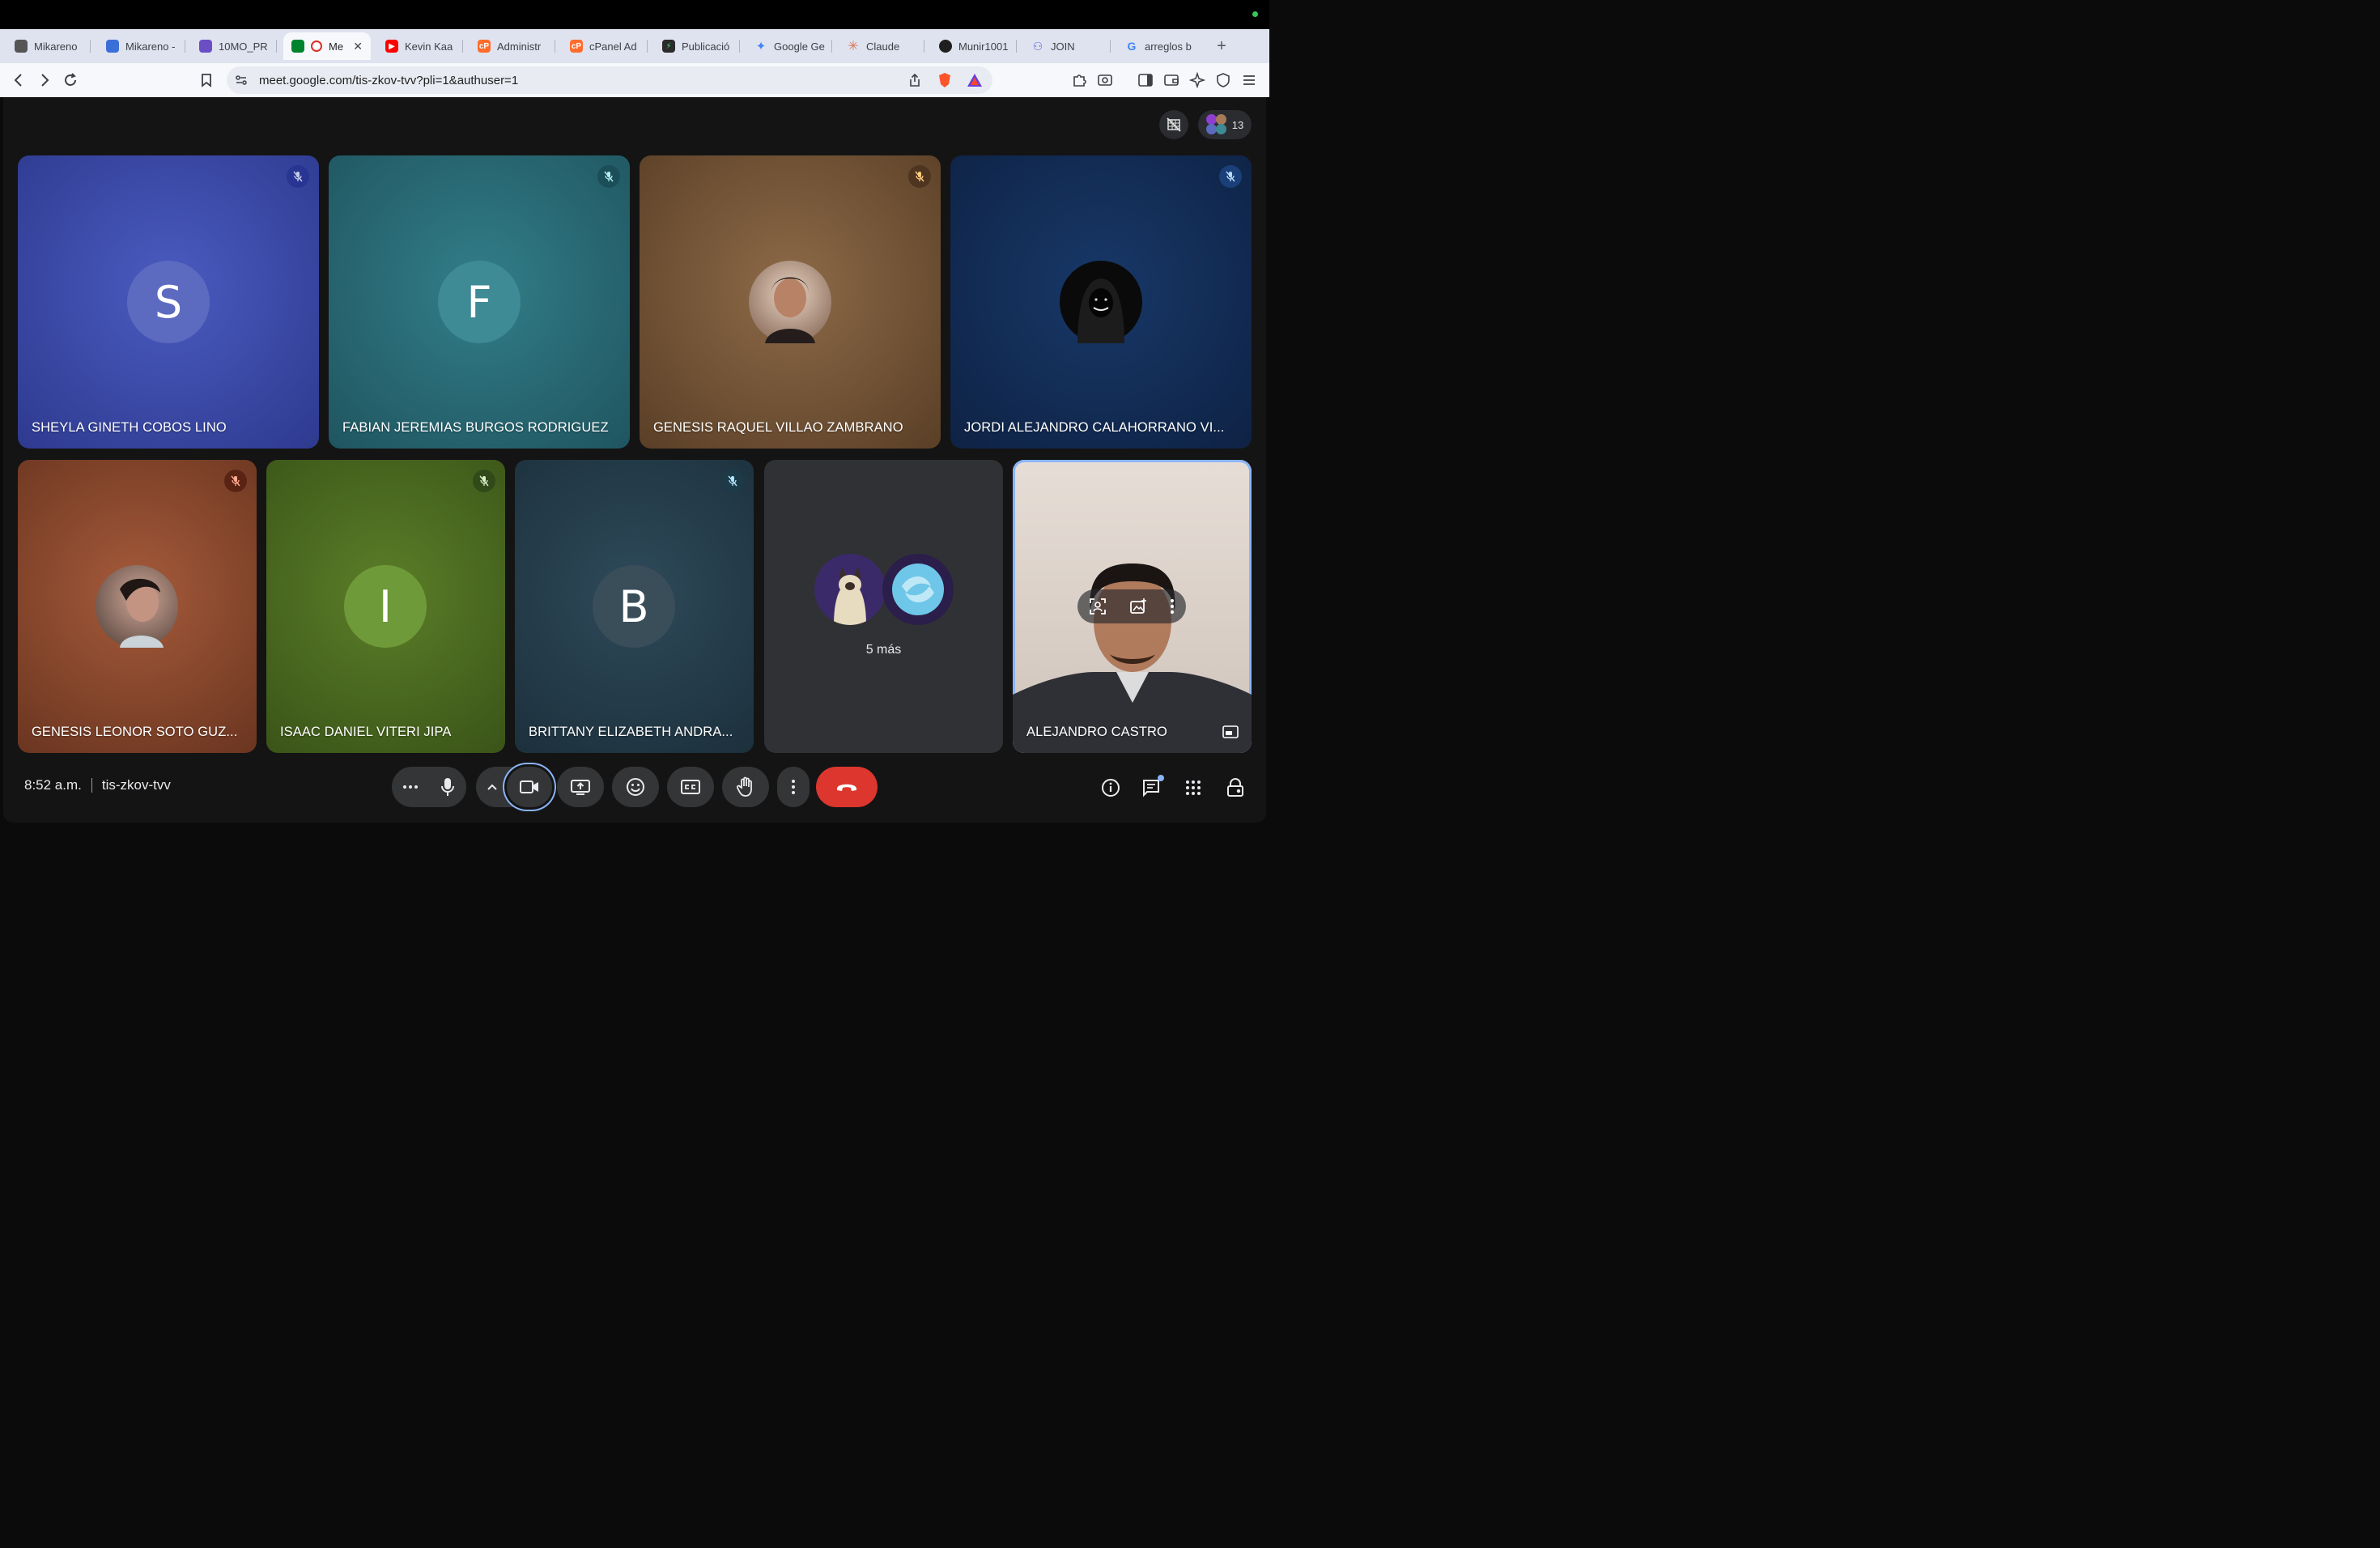  I want to click on tab-cpanel: cP cPanel Ad, so click(605, 46).